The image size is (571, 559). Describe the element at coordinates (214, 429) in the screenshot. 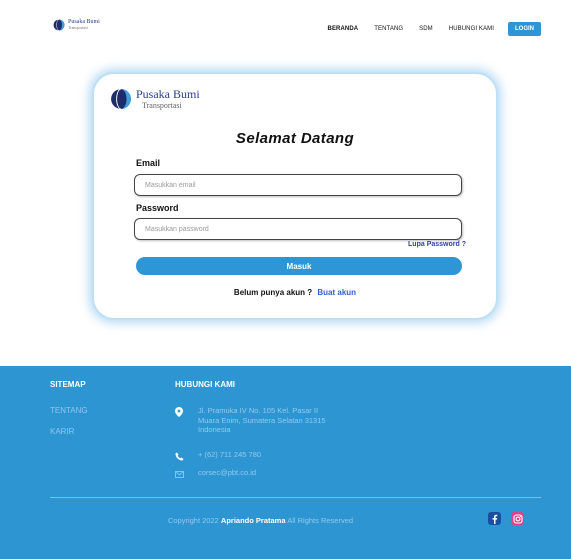

I see `address-line-3: Indonesia` at that location.